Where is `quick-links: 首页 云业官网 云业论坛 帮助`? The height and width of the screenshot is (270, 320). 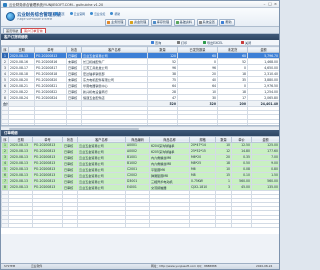
quick-links: 首页 云业官网 云业论坛 帮助 is located at coordinates (89, 14).